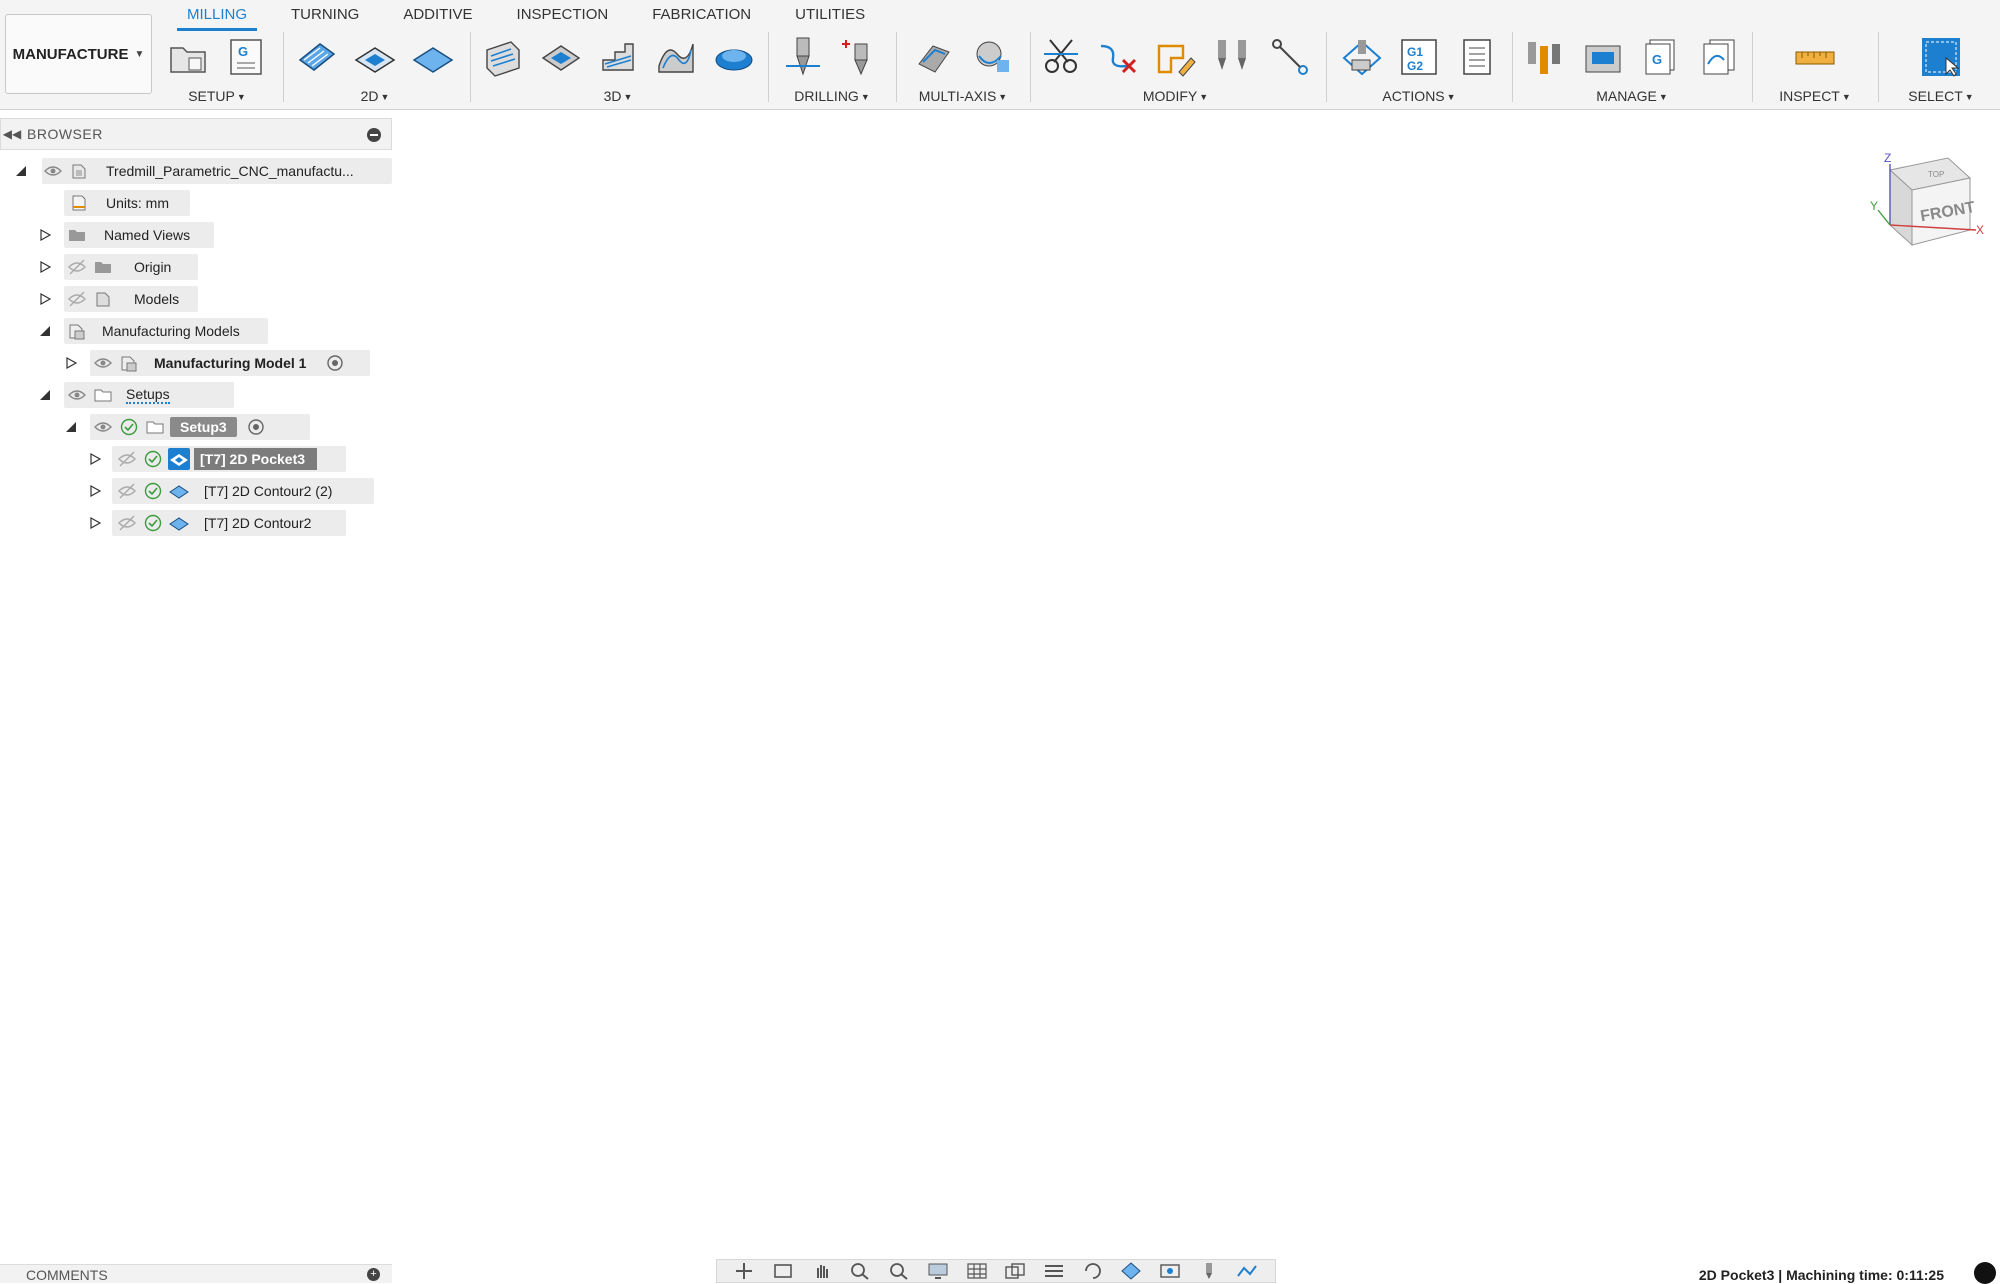 This screenshot has width=2000, height=1284. Describe the element at coordinates (317, 57) in the screenshot. I see `2d-adaptive-icon` at that location.